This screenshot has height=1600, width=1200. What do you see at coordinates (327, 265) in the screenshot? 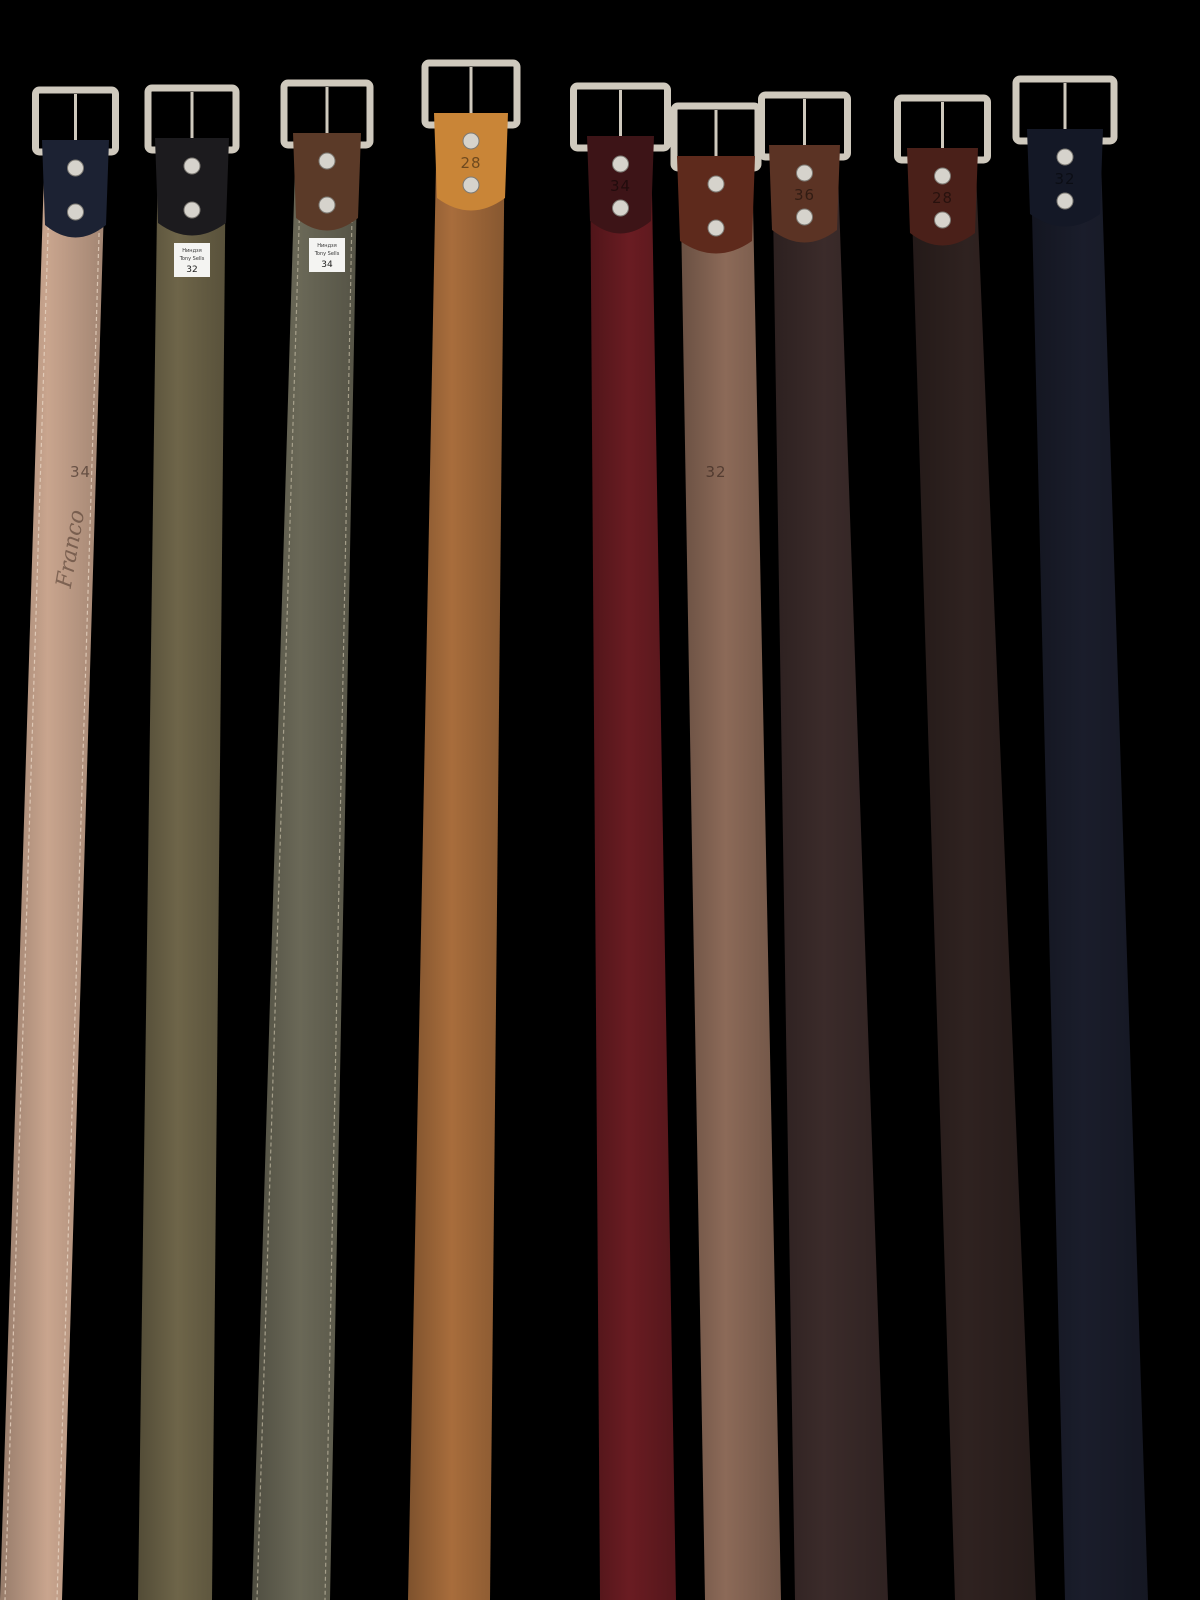
I see `tag-size-number: 34` at bounding box center [327, 265].